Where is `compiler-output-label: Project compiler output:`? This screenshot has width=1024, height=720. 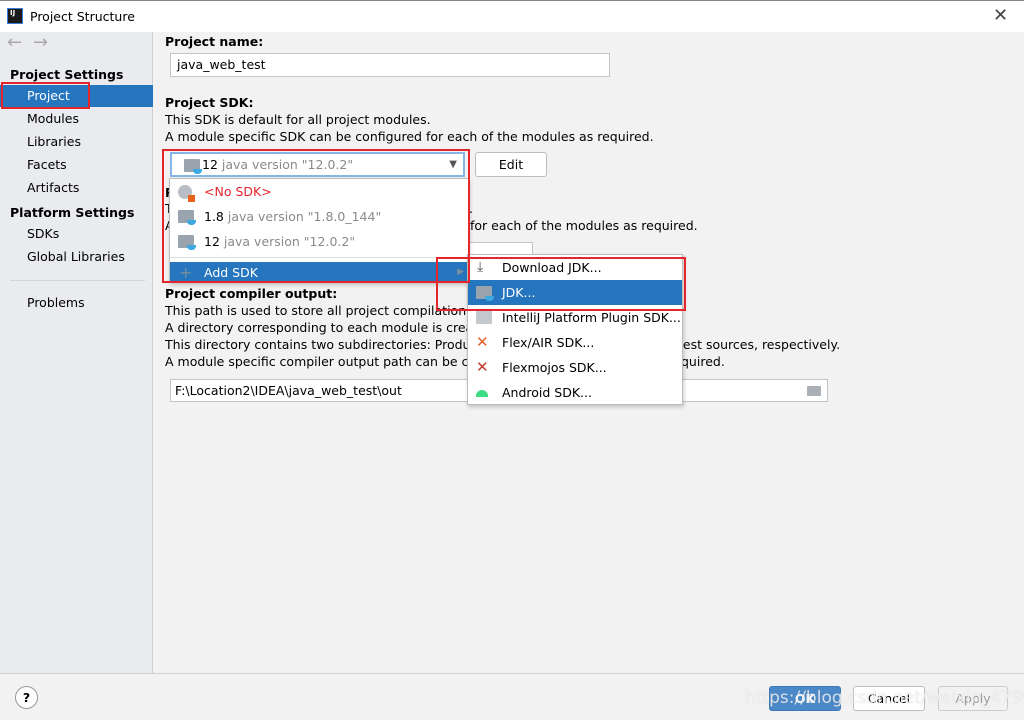 compiler-output-label: Project compiler output: is located at coordinates (251, 293).